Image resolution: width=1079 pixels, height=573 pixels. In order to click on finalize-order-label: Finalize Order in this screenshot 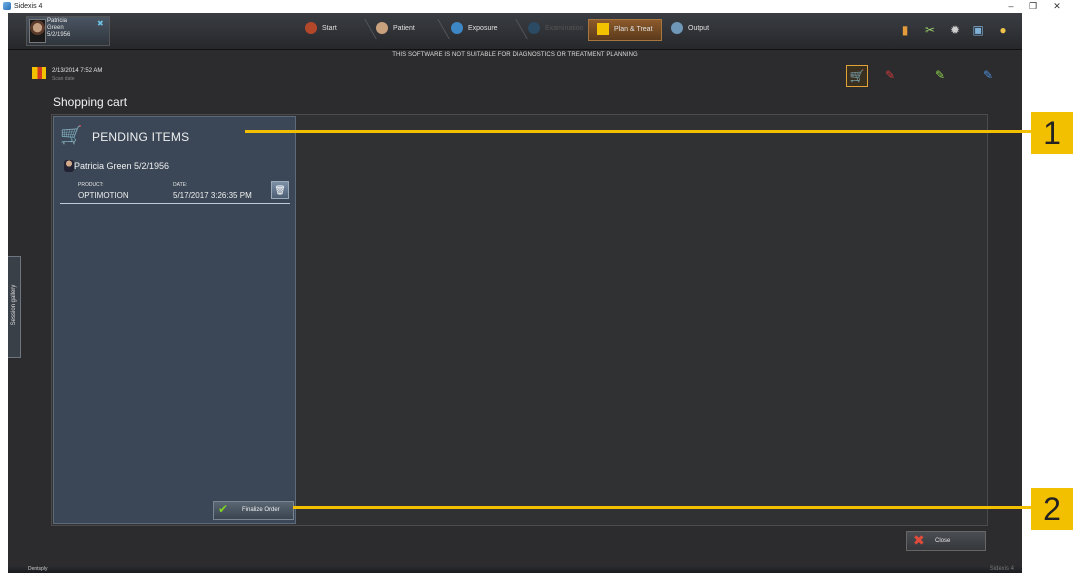, I will do `click(261, 510)`.